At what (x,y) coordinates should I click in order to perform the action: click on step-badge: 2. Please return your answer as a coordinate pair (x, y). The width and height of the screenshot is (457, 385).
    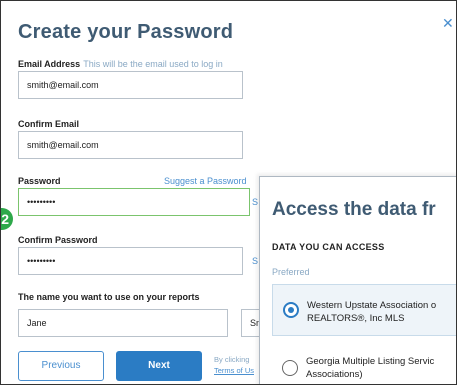
    Looking at the image, I should click on (7, 219).